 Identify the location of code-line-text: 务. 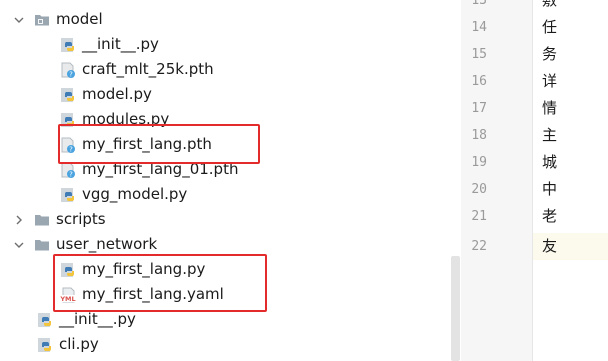
(550, 54).